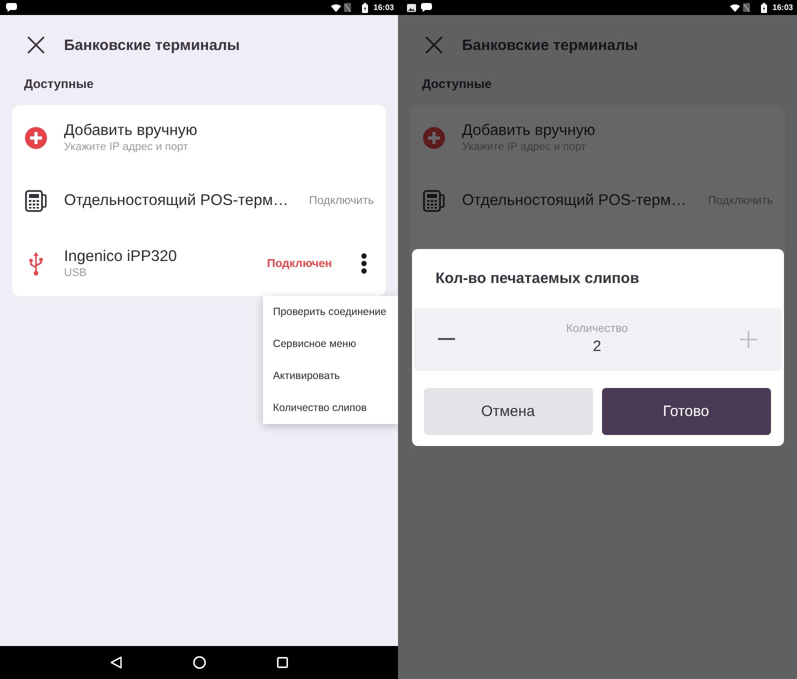 The image size is (797, 679). Describe the element at coordinates (330, 376) in the screenshot. I see `menu-item: Активировать` at that location.